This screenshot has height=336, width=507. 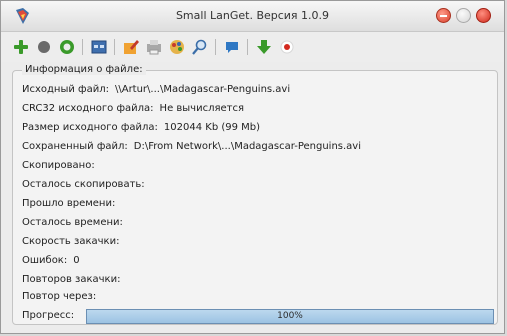 I want to click on progress-text: 100%, so click(x=290, y=316).